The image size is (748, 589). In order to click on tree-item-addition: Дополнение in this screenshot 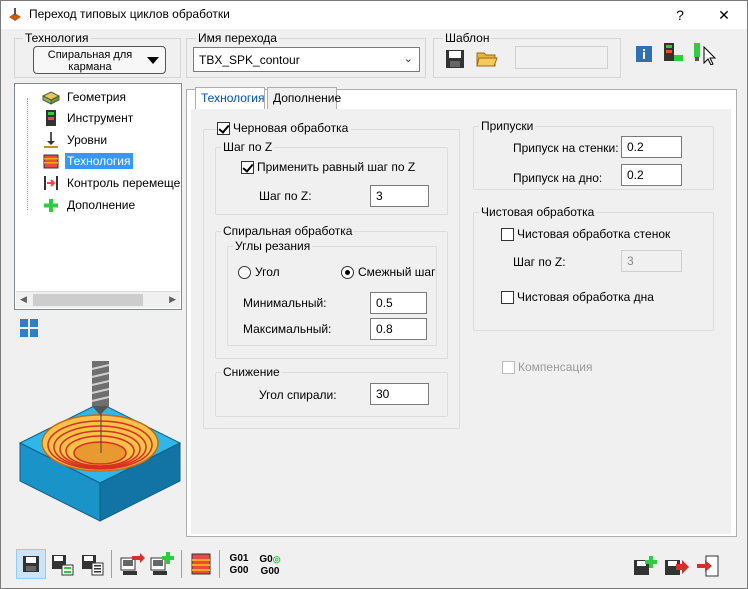, I will do `click(89, 205)`.